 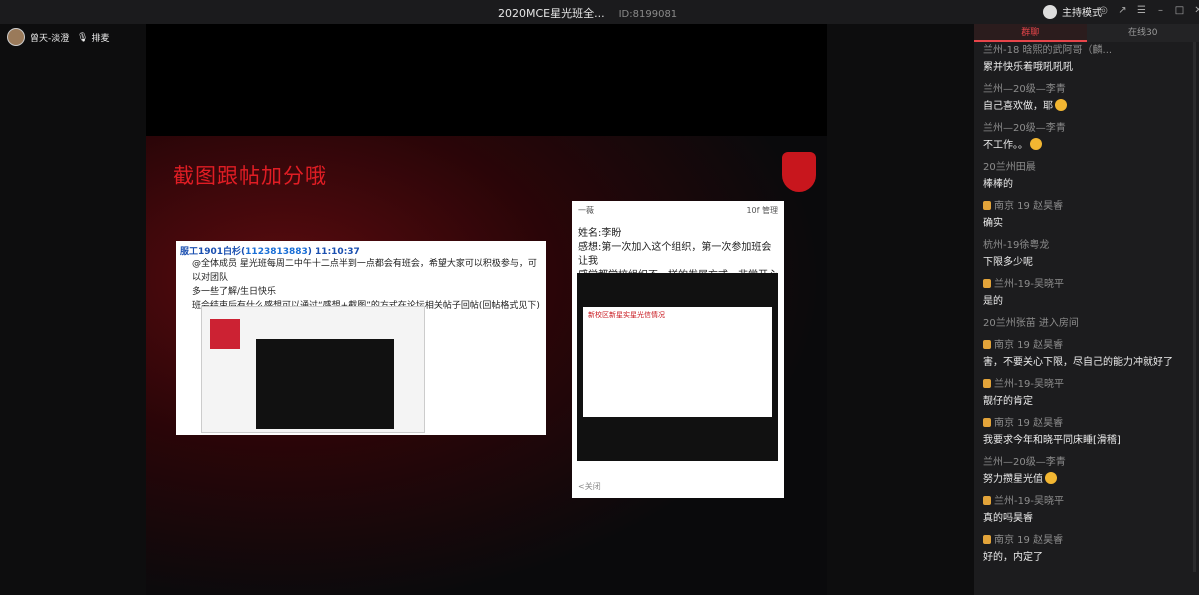 What do you see at coordinates (1008, 262) in the screenshot?
I see `message-content: 下限多少呢` at bounding box center [1008, 262].